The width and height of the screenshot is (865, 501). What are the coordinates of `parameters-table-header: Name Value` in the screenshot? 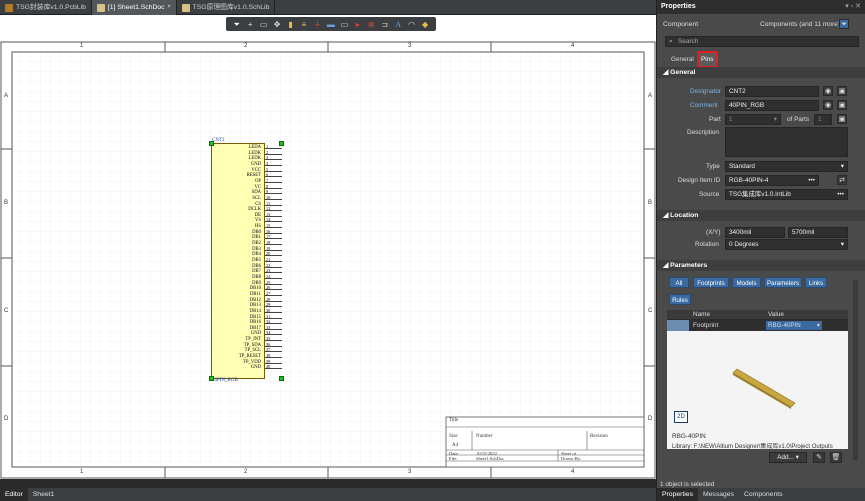 It's located at (757, 315).